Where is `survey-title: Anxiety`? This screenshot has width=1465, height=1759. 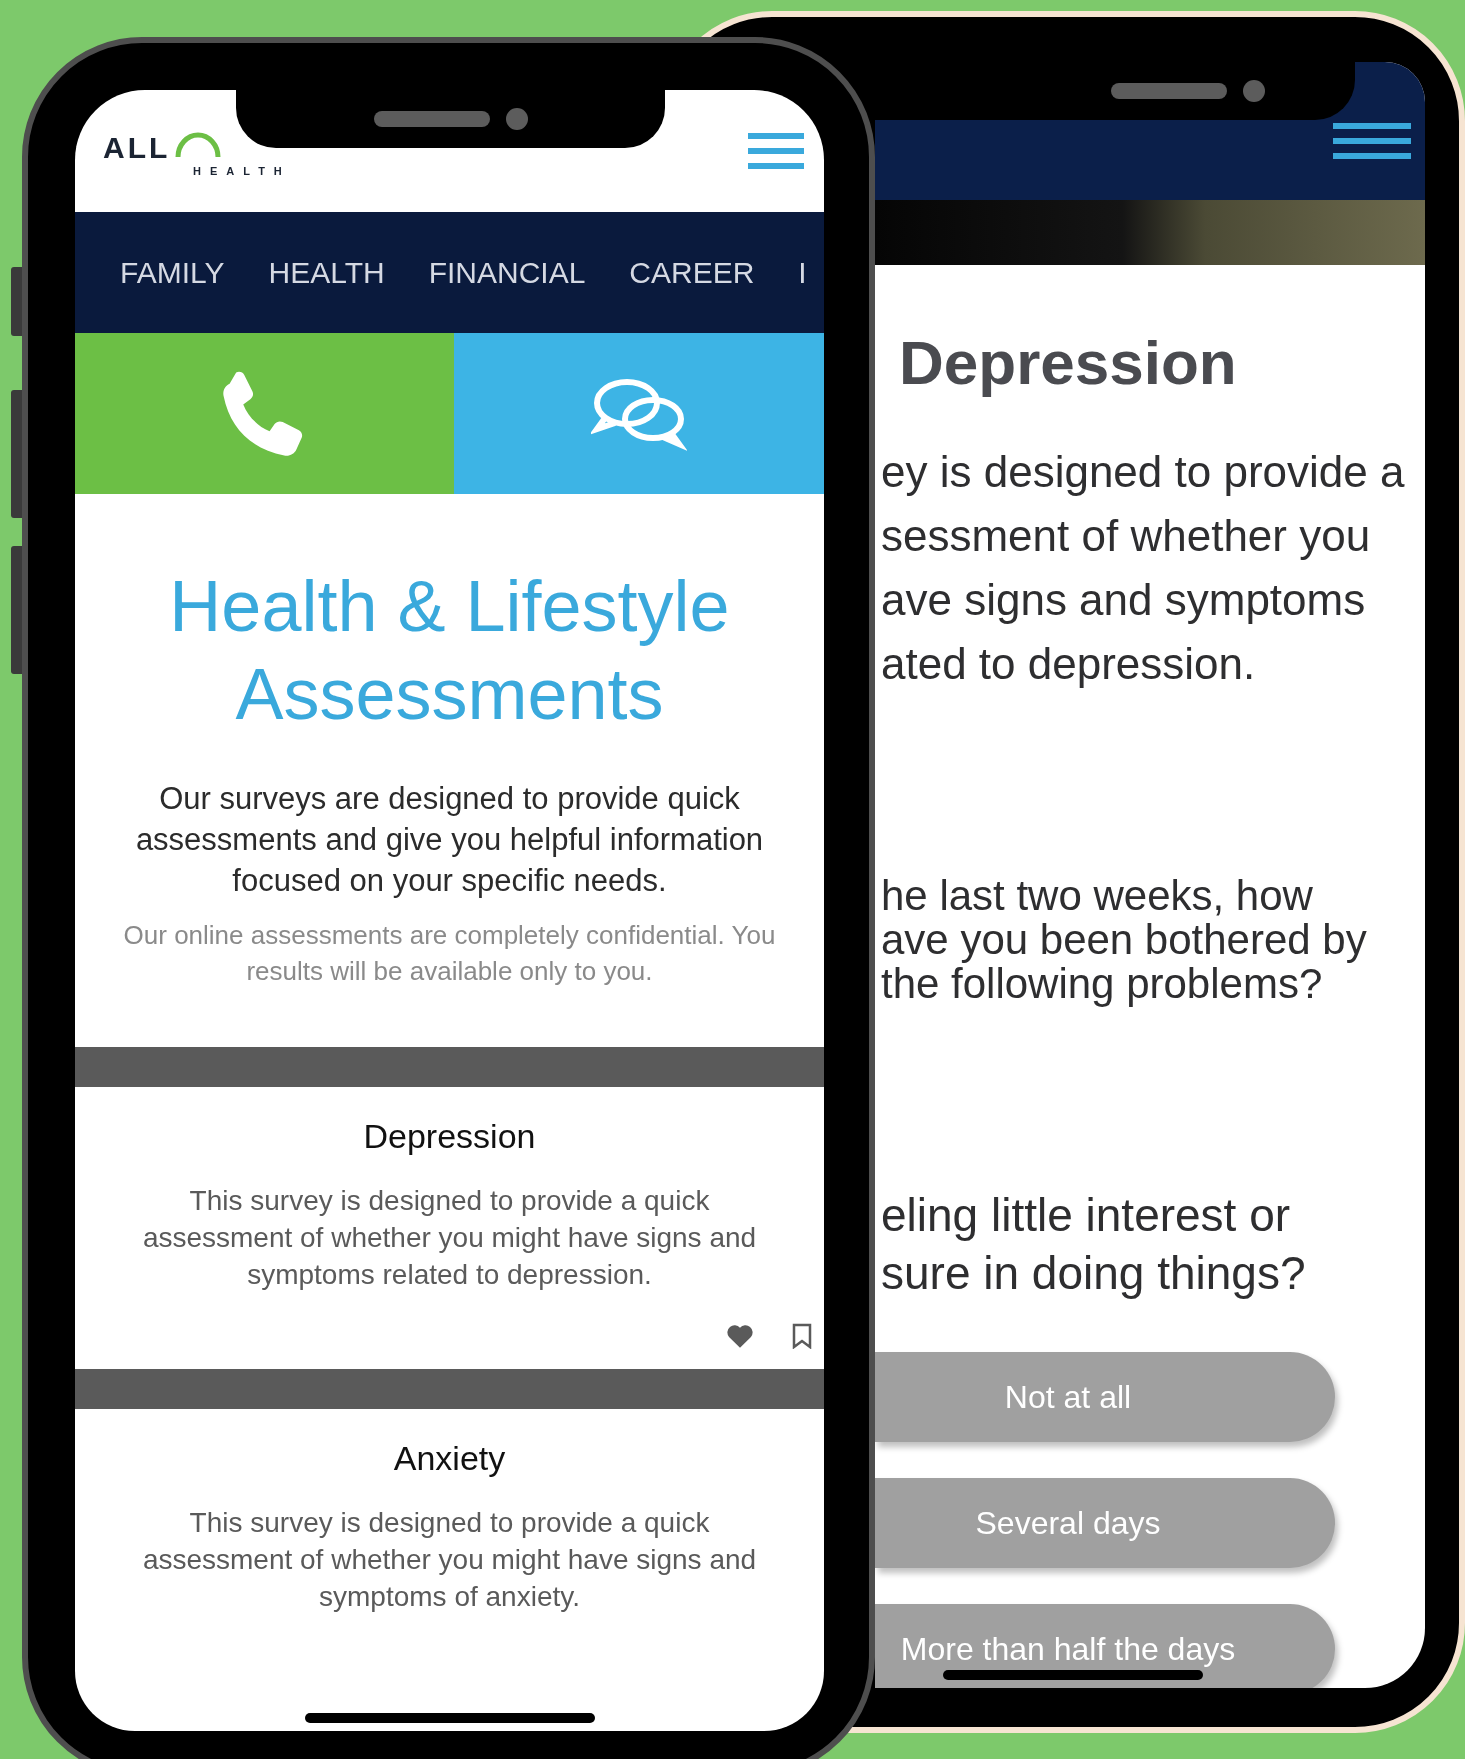 survey-title: Anxiety is located at coordinates (449, 1458).